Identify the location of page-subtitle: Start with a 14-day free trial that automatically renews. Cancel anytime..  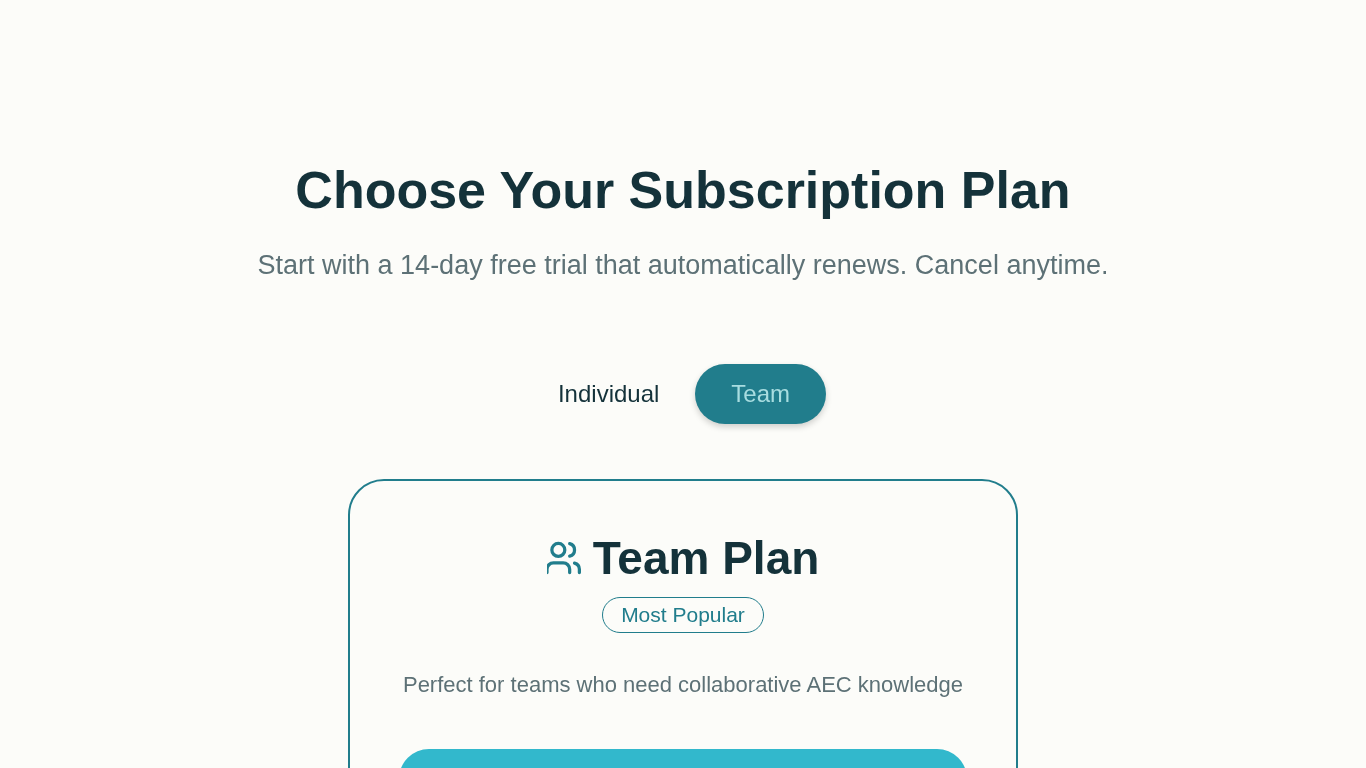
(683, 265).